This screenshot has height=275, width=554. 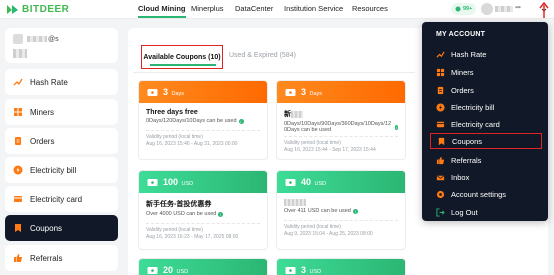 What do you see at coordinates (254, 8) in the screenshot?
I see `nav-datacenter: DataCenter` at bounding box center [254, 8].